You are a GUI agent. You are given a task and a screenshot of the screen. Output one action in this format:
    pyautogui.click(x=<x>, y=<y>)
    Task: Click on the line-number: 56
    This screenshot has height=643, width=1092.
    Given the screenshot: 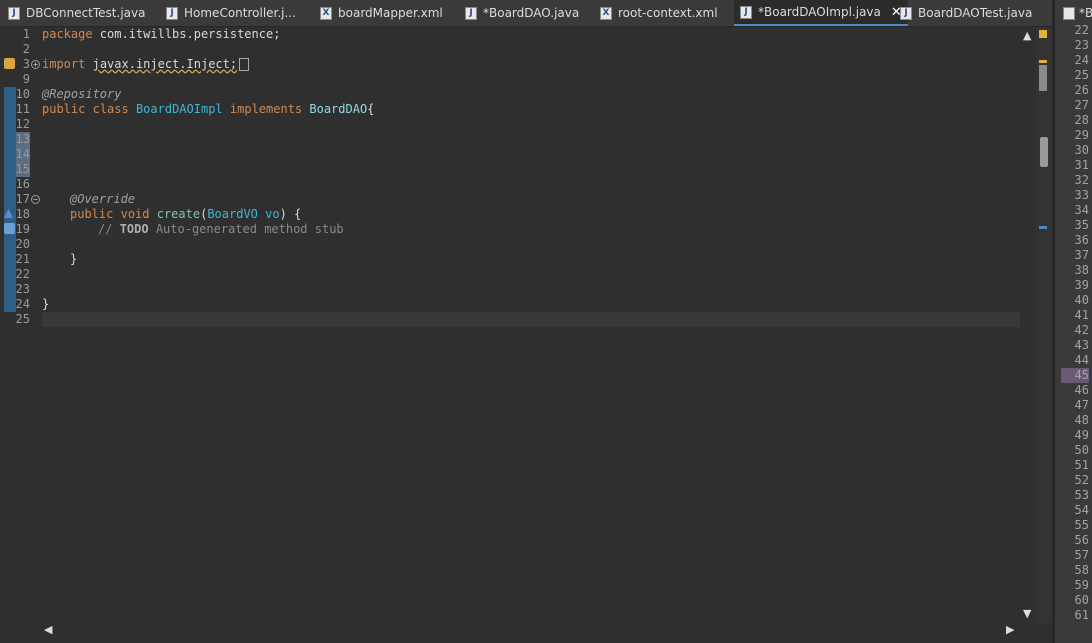 What is the action you would take?
    pyautogui.click(x=1081, y=540)
    